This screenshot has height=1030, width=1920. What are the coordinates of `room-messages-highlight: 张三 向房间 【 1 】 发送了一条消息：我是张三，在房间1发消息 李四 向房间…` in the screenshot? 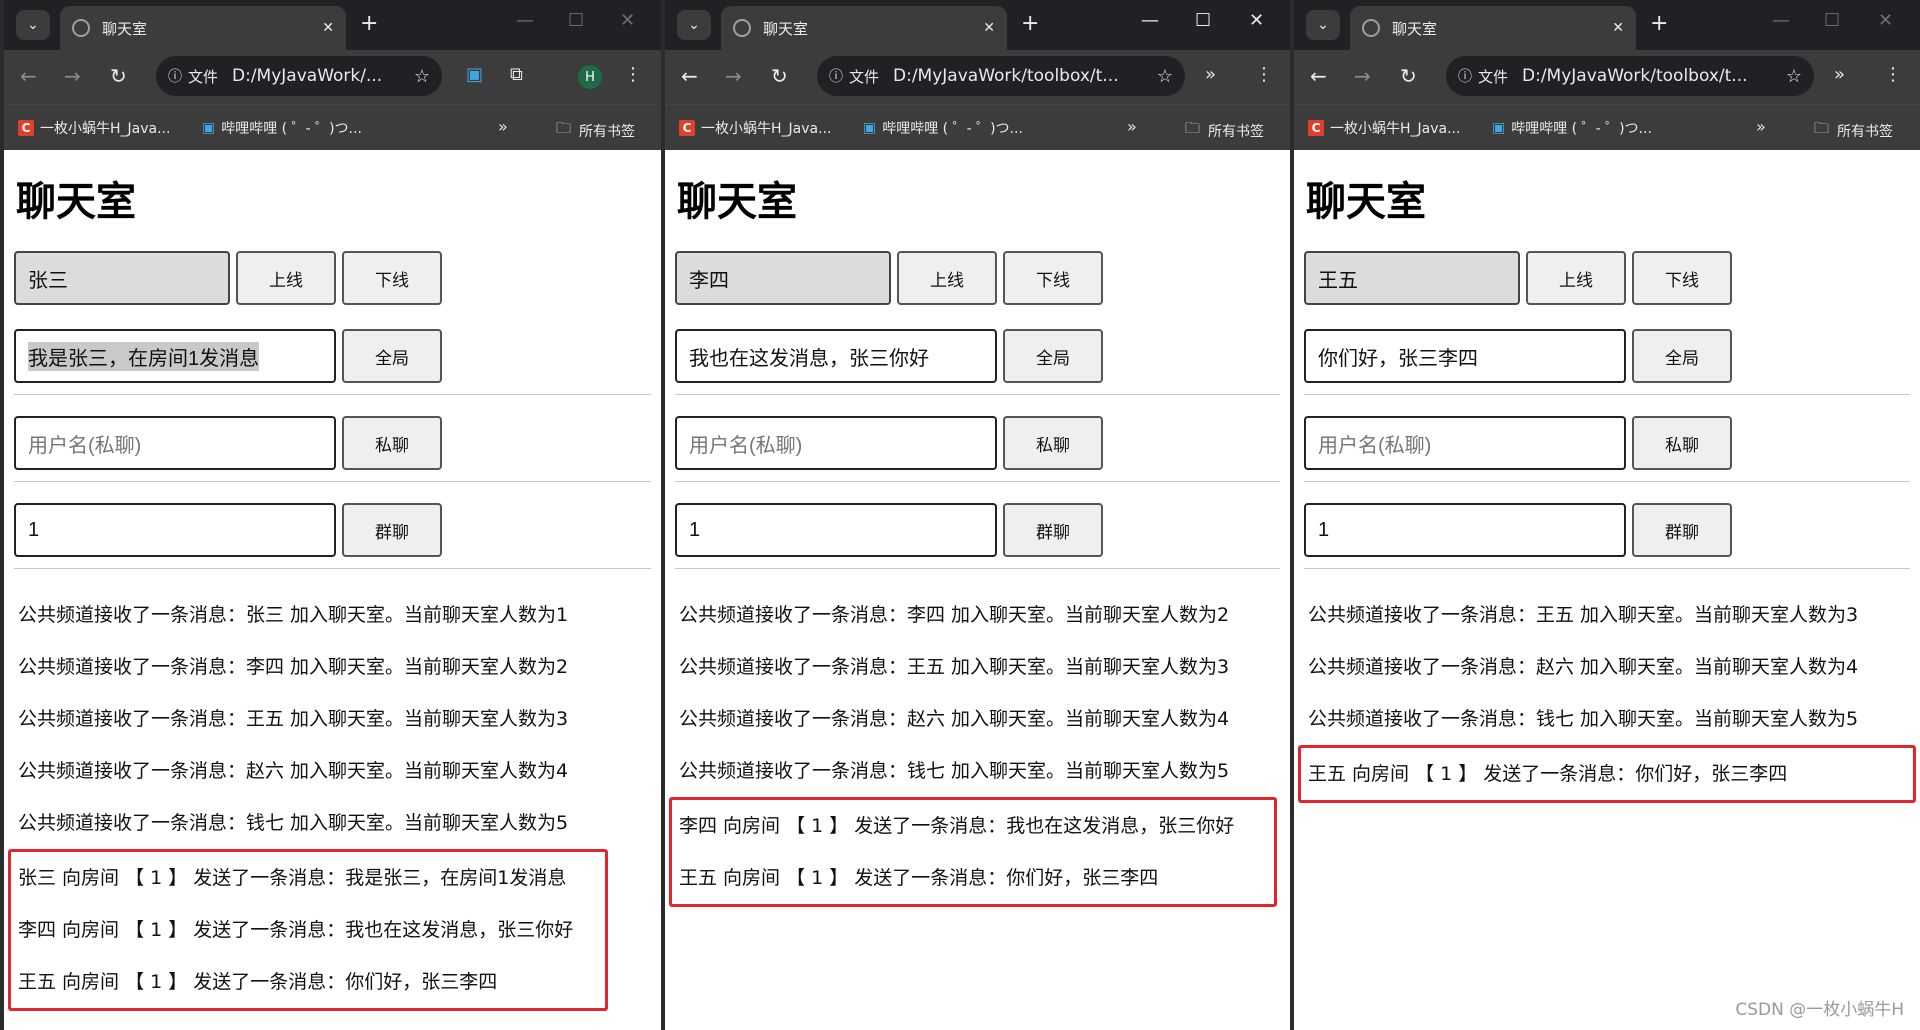 It's located at (308, 930).